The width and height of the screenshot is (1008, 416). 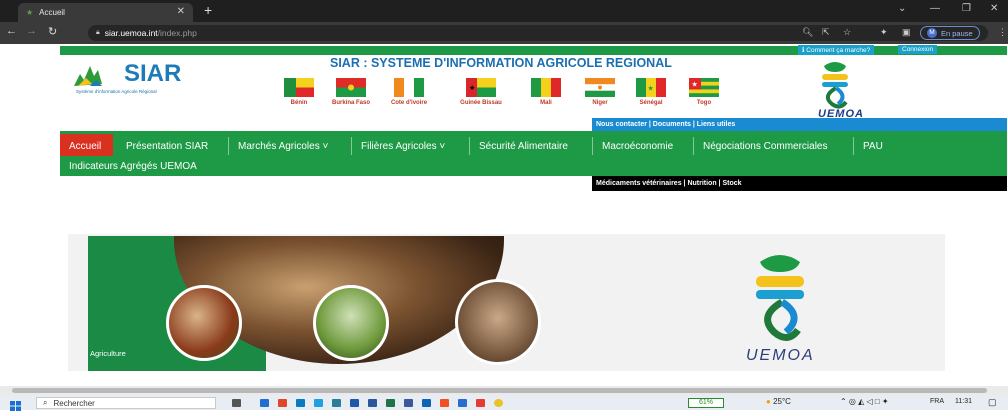 I want to click on tab-search-icon: ⌄, so click(x=902, y=8).